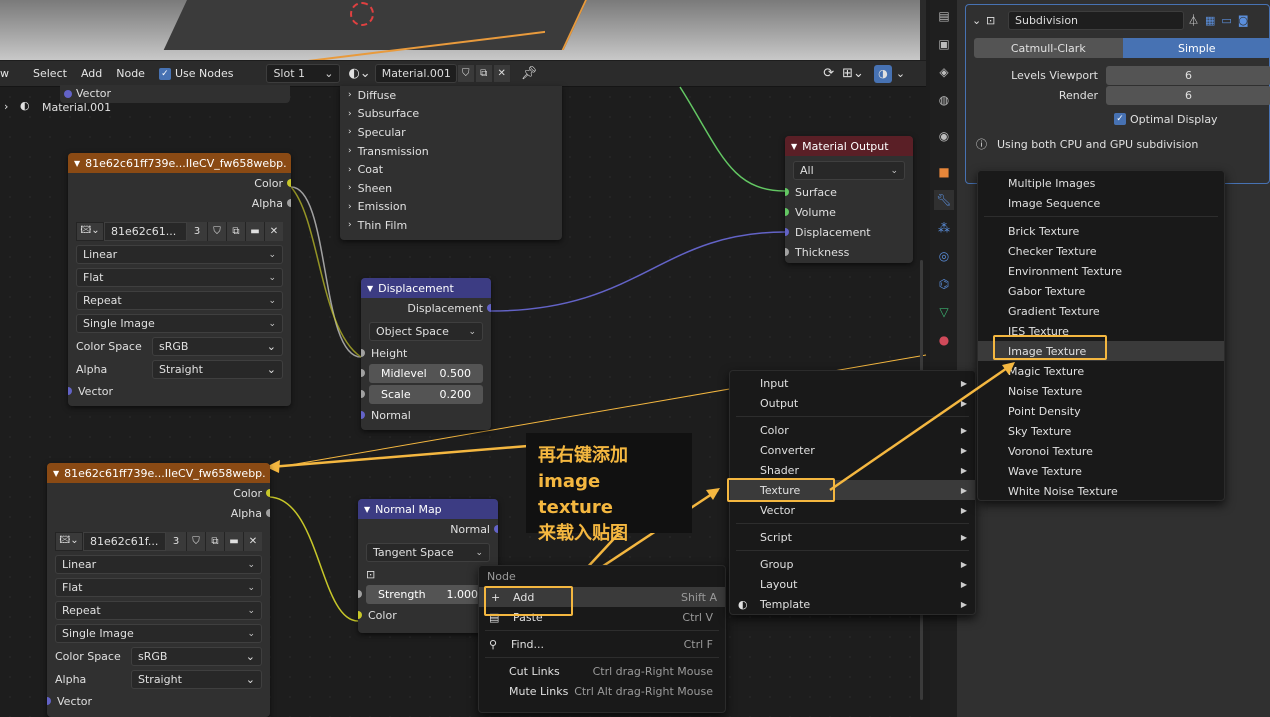  Describe the element at coordinates (602, 671) in the screenshot. I see `menu-item-cut-links: Cut Links Ctrl drag-Right Mouse` at that location.